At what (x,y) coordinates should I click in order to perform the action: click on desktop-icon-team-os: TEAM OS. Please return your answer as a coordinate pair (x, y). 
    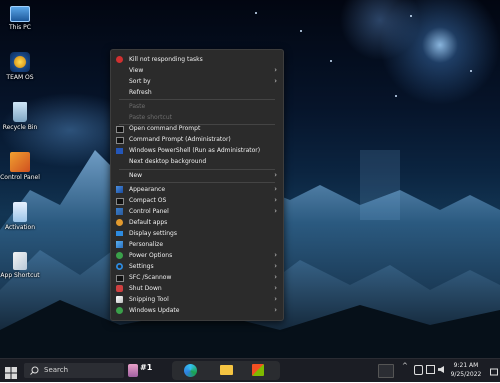
    Looking at the image, I should click on (20, 66).